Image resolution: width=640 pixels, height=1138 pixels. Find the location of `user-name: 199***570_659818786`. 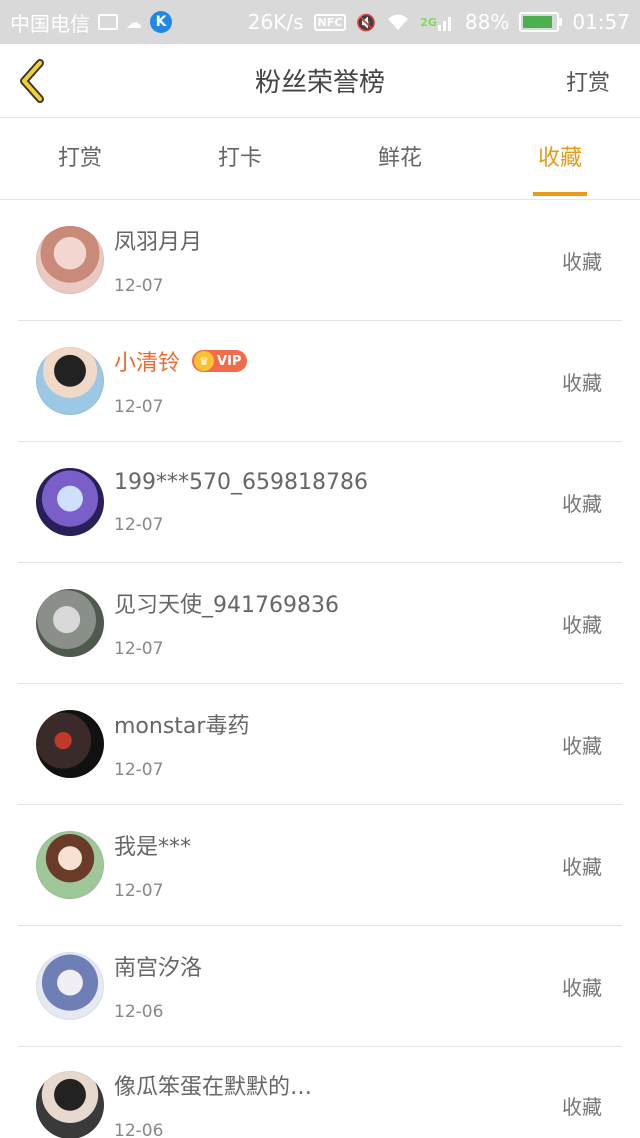

user-name: 199***570_659818786 is located at coordinates (241, 482).